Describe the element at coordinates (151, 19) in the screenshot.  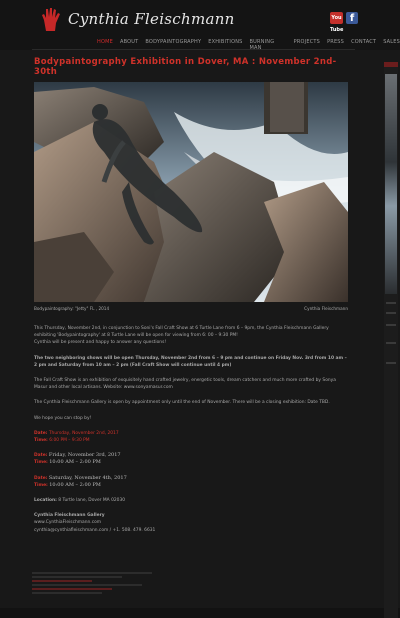
I see `brand-signature: Cynthia Fleischmann` at that location.